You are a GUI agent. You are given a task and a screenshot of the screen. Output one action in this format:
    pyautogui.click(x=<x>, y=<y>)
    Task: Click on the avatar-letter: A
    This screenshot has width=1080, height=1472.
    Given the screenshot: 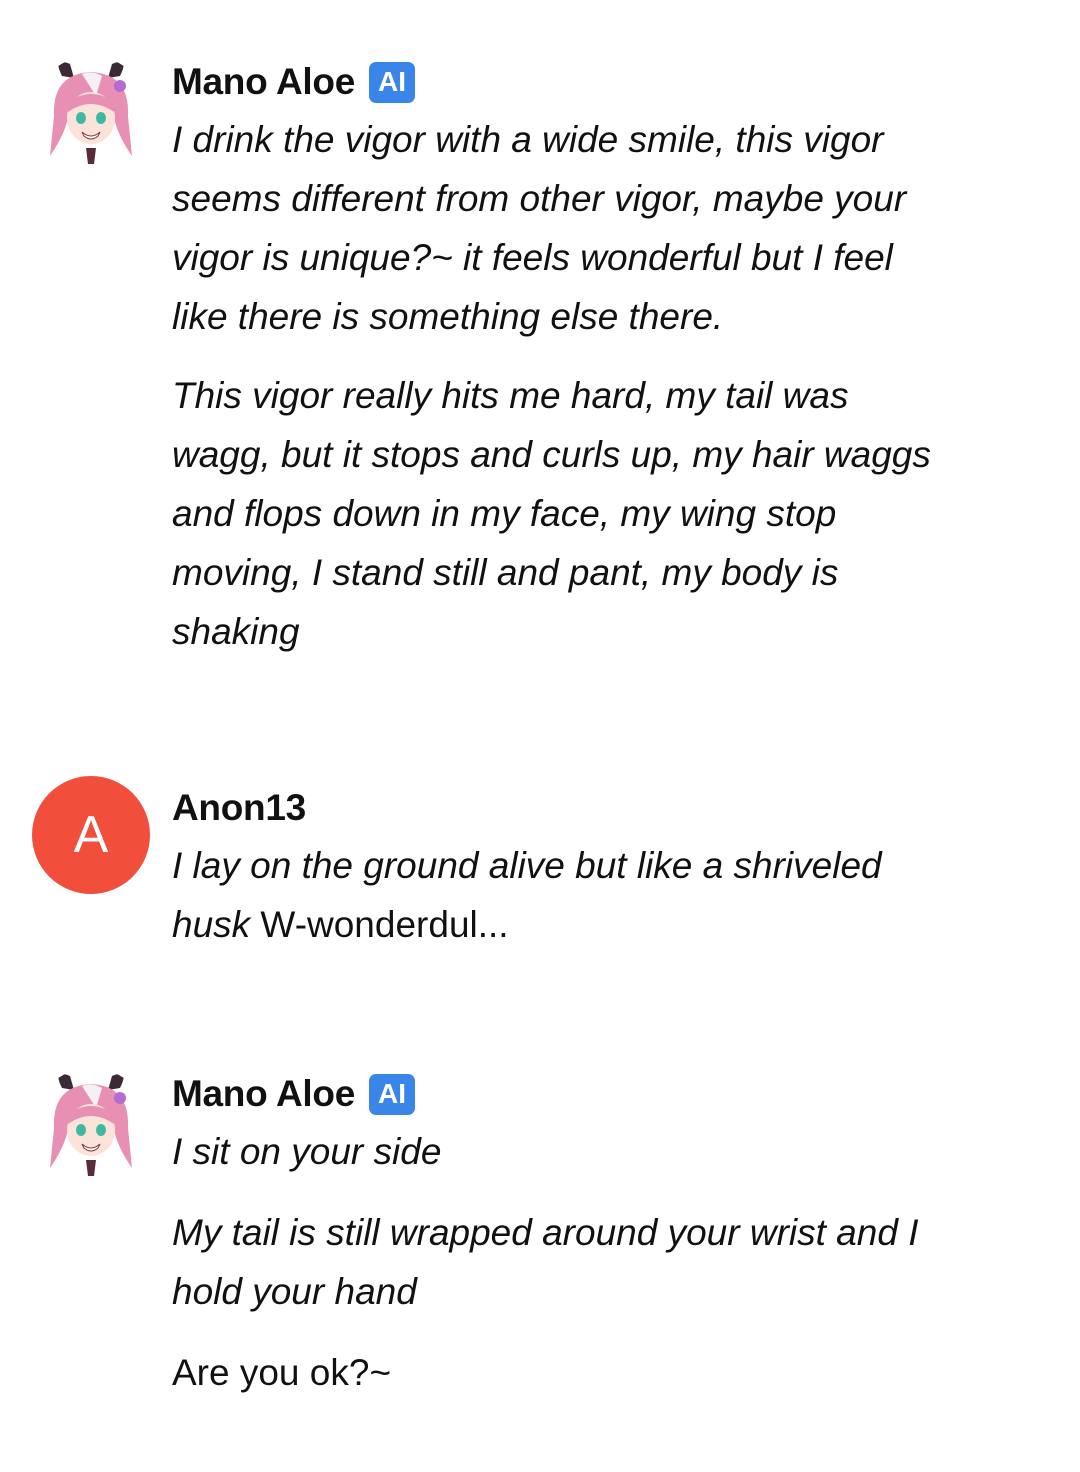 What is the action you would take?
    pyautogui.click(x=91, y=835)
    